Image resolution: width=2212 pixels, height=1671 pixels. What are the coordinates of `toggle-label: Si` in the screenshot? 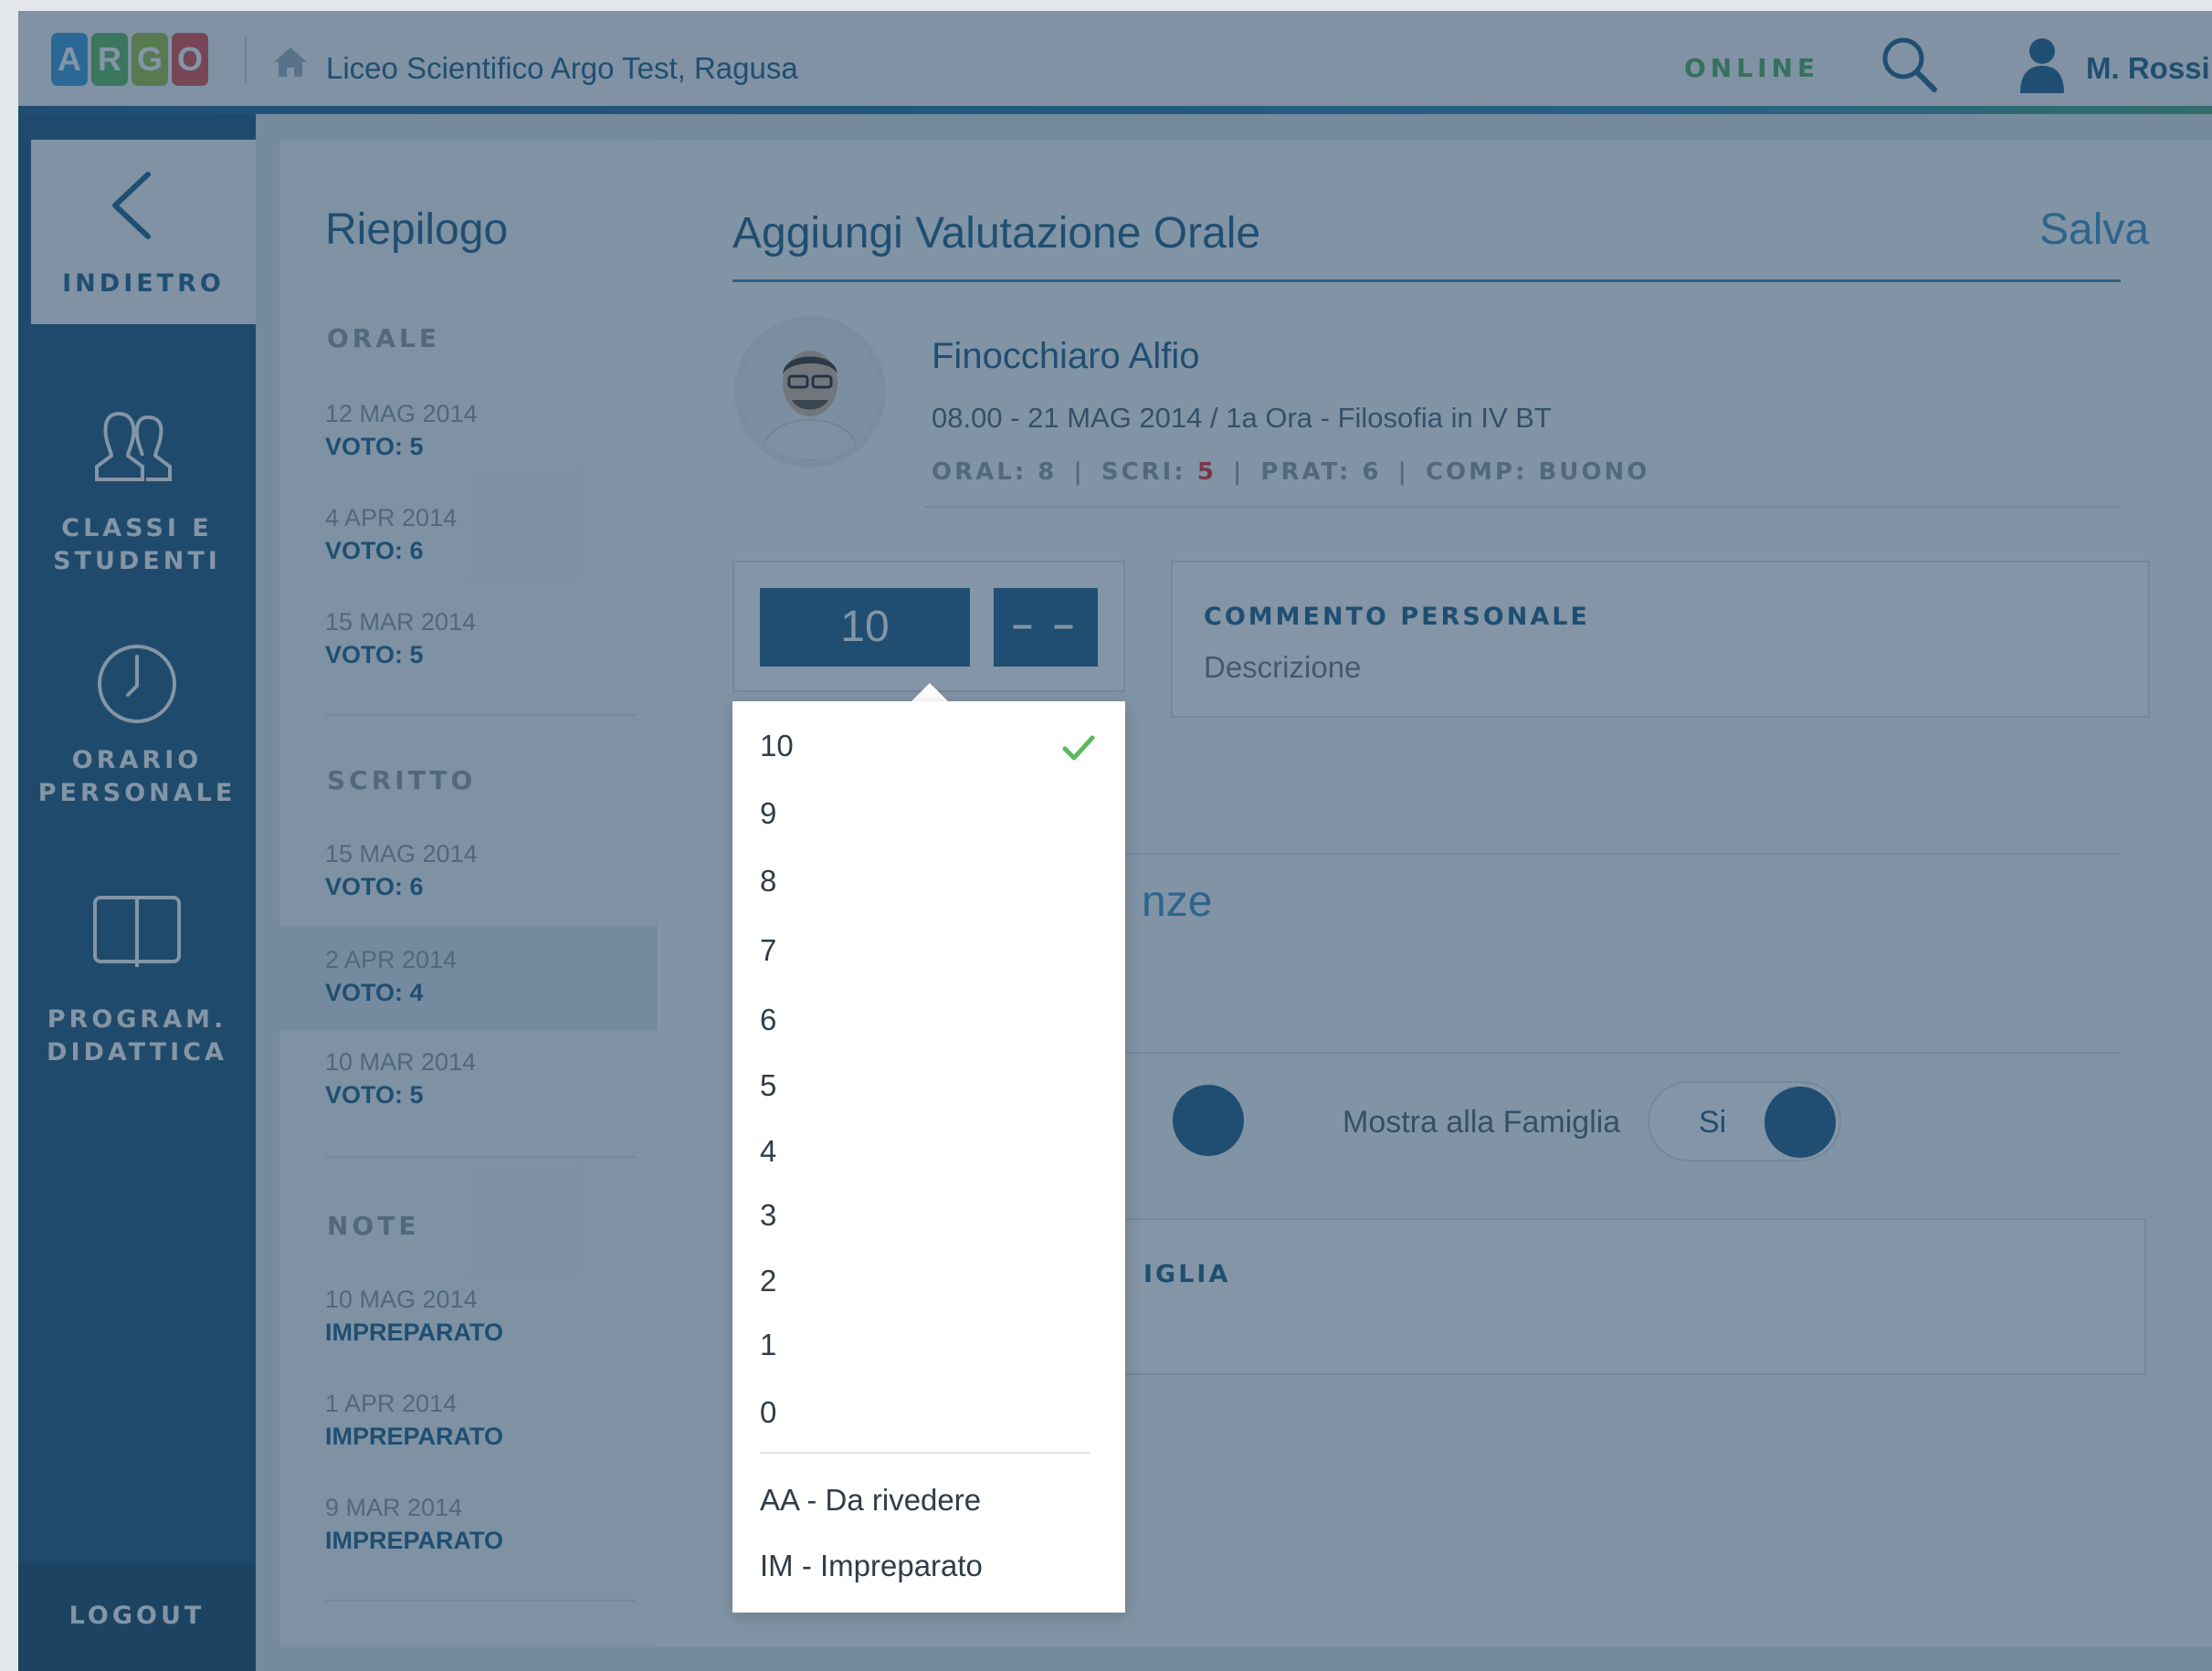 It's located at (1713, 1122).